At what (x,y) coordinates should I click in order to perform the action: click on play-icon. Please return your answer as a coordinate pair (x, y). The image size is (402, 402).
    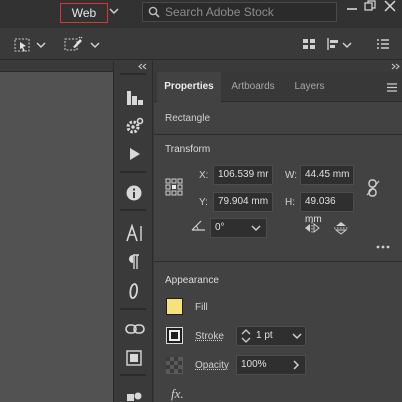
    Looking at the image, I should click on (135, 154).